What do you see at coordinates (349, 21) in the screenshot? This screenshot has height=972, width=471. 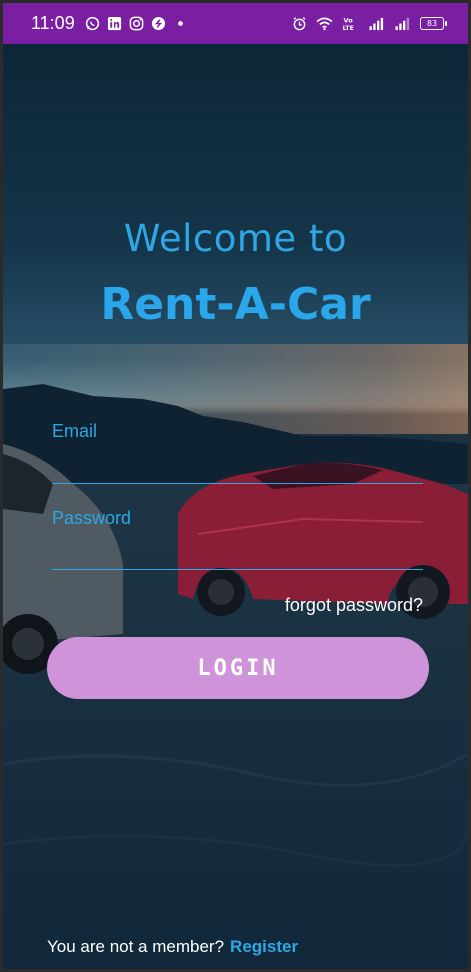 I see `svg-text: Vo` at bounding box center [349, 21].